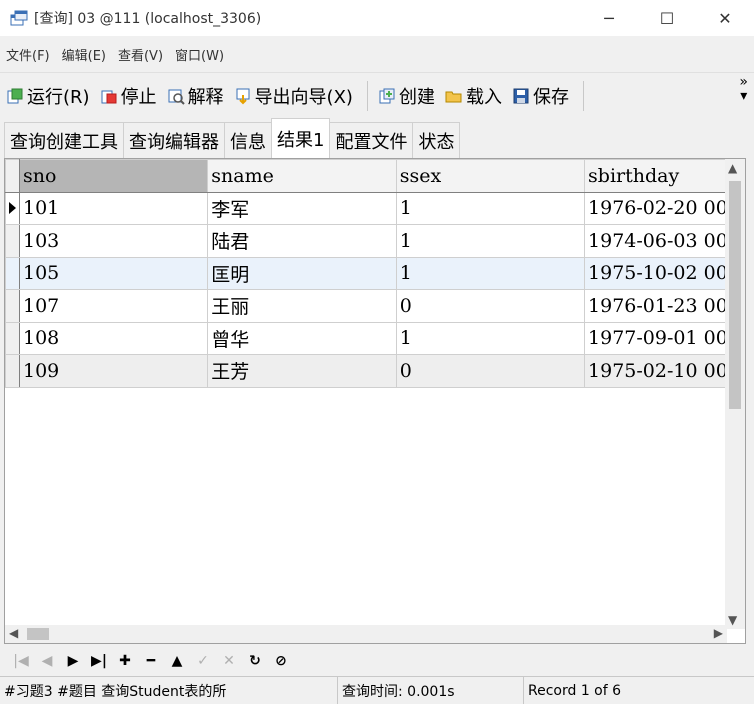  Describe the element at coordinates (377, 661) in the screenshot. I see `record-navigator: |◀ ◀ ▶ ▶| ✚ ━ ▲ ✓ ✕ ↻ ⊘` at that location.